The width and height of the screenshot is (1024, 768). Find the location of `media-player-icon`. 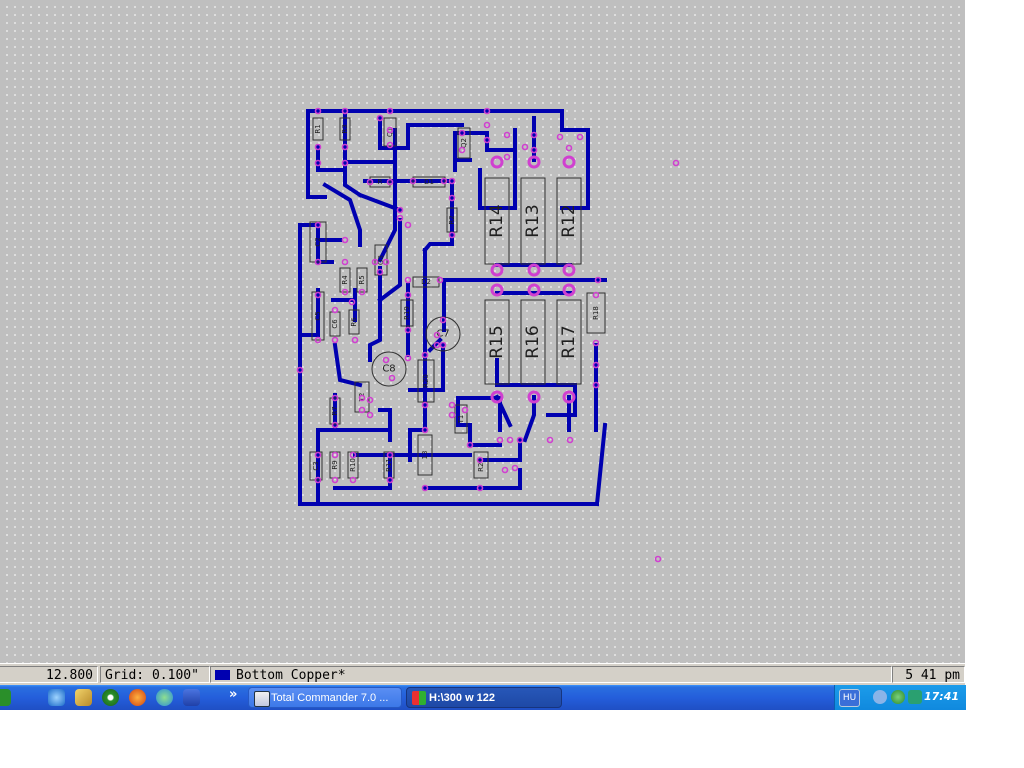

media-player-icon is located at coordinates (110, 697).